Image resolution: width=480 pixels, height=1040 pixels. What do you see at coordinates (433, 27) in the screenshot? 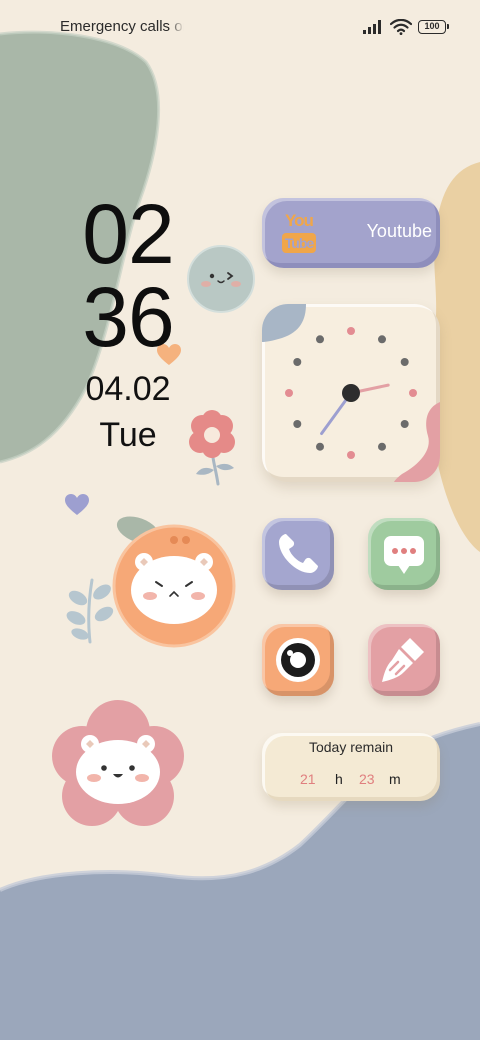
I see `battery-icon: 100` at bounding box center [433, 27].